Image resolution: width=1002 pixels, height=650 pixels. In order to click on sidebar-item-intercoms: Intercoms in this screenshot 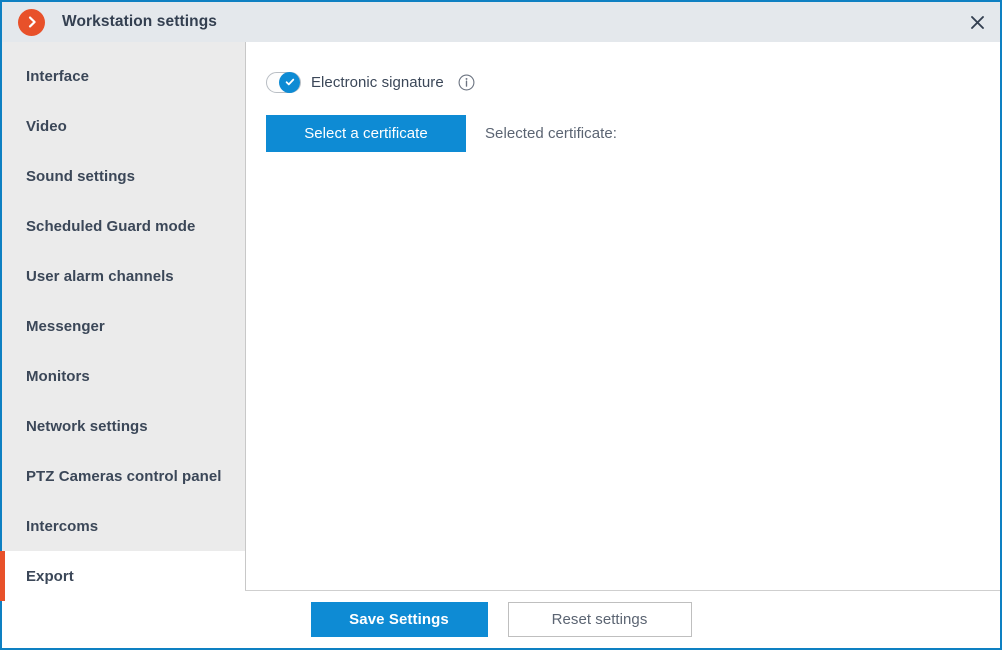, I will do `click(123, 526)`.